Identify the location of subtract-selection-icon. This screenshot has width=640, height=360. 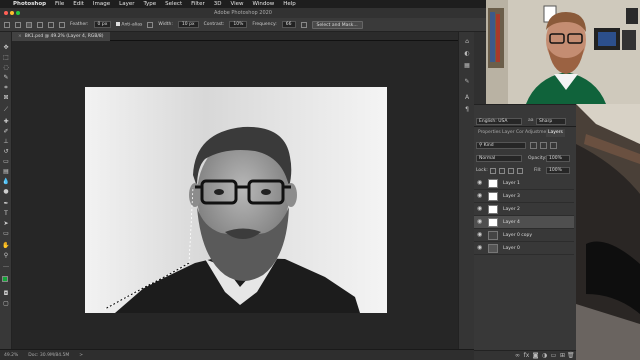
(51, 24).